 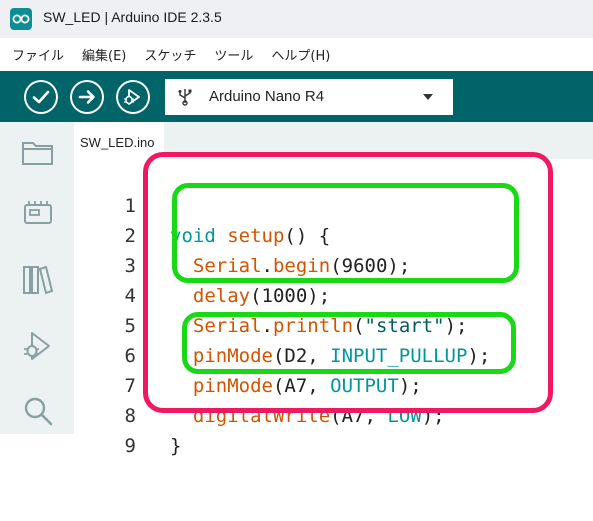 I want to click on tab-sw-led: SW_LED.ino, so click(x=119, y=140).